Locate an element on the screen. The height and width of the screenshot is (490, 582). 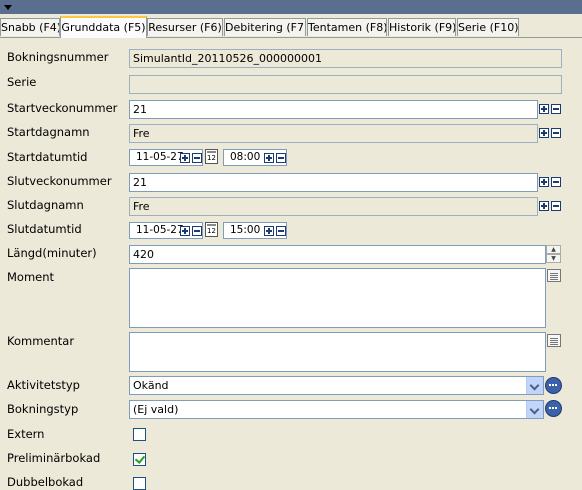
end-date-value: 11-05-27 is located at coordinates (160, 230).